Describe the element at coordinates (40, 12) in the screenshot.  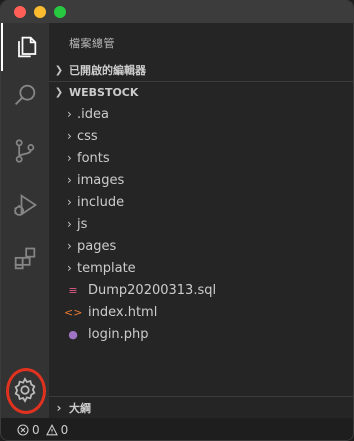
I see `minimize-window-button` at that location.